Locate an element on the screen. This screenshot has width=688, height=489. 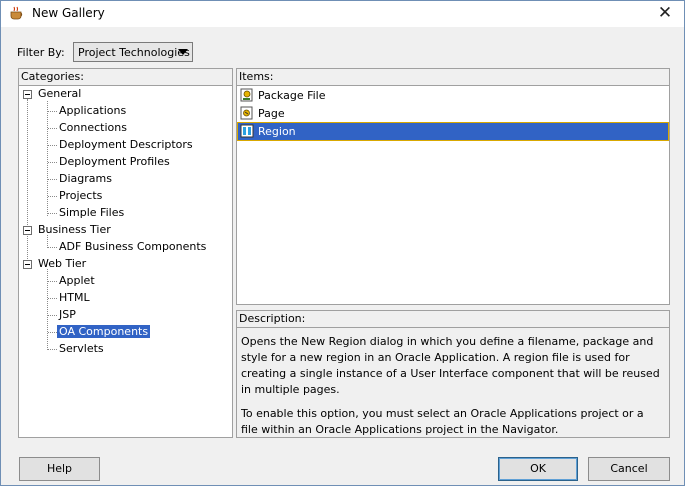
tree-node-oa-components: OA Components is located at coordinates (104, 332).